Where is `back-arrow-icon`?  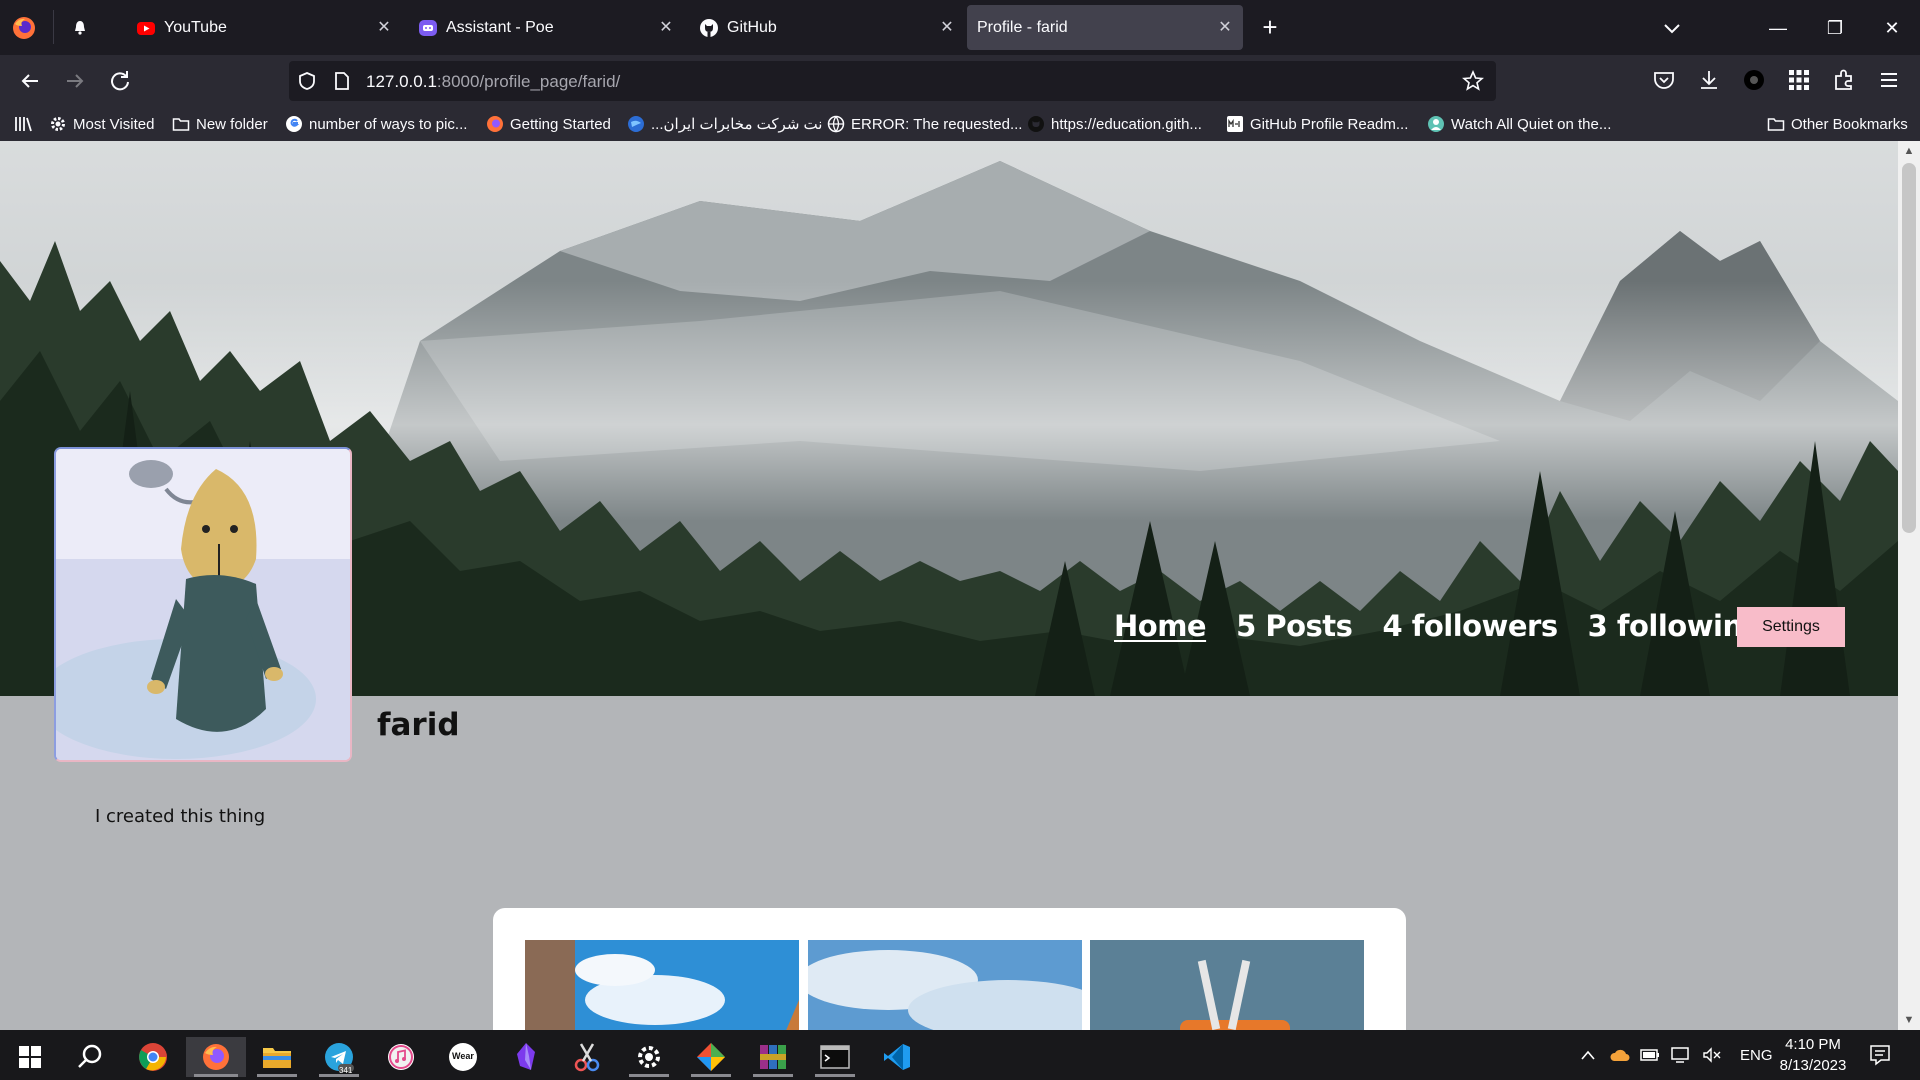
back-arrow-icon is located at coordinates (30, 81).